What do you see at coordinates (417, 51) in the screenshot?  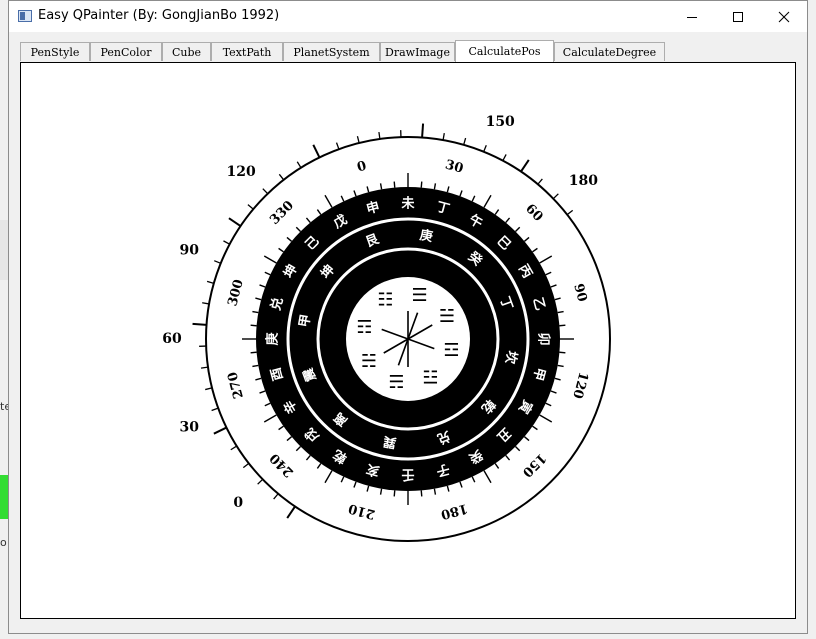 I see `tab-drawimage: DrawImage` at bounding box center [417, 51].